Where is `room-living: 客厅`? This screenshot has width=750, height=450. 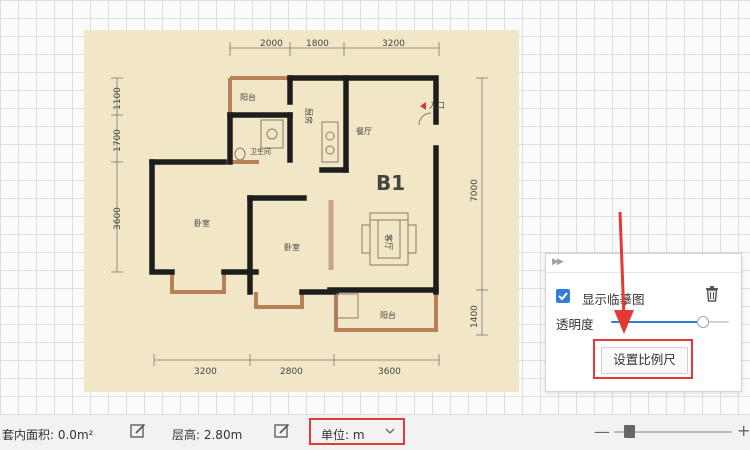
room-living: 客厅 is located at coordinates (389, 242).